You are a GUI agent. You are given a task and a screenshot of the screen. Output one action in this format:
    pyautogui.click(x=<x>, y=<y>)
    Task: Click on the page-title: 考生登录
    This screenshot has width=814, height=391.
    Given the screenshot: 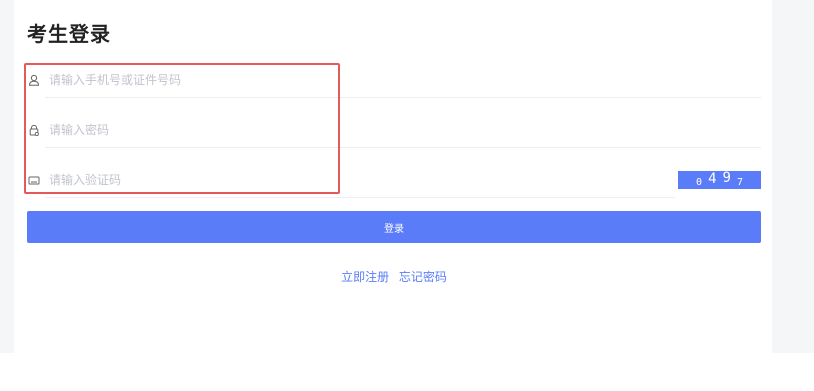 What is the action you would take?
    pyautogui.click(x=69, y=34)
    